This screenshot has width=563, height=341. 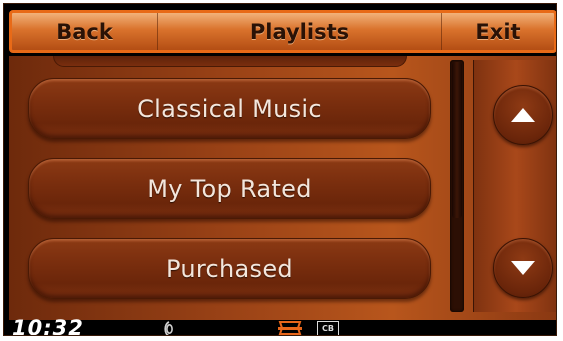 I want to click on playlist-item-label: My Top Rated, so click(x=229, y=188).